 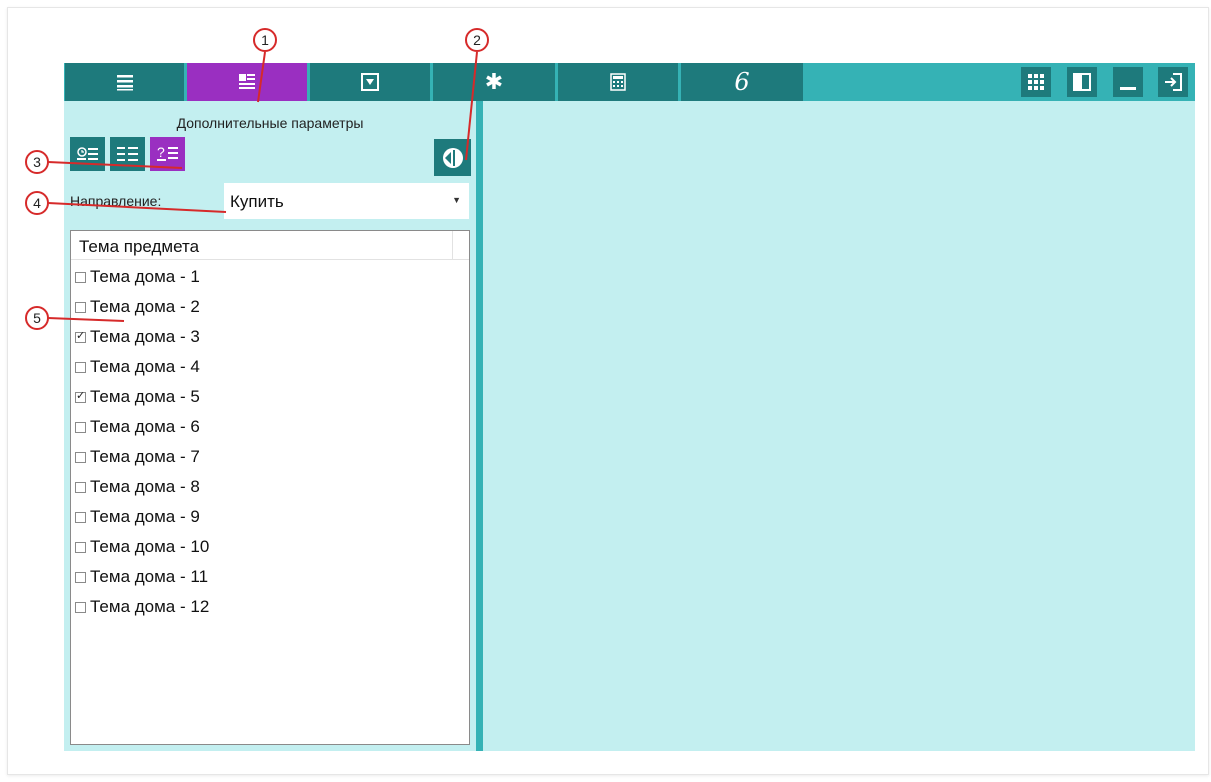 What do you see at coordinates (37, 162) in the screenshot?
I see `callout-3: 3` at bounding box center [37, 162].